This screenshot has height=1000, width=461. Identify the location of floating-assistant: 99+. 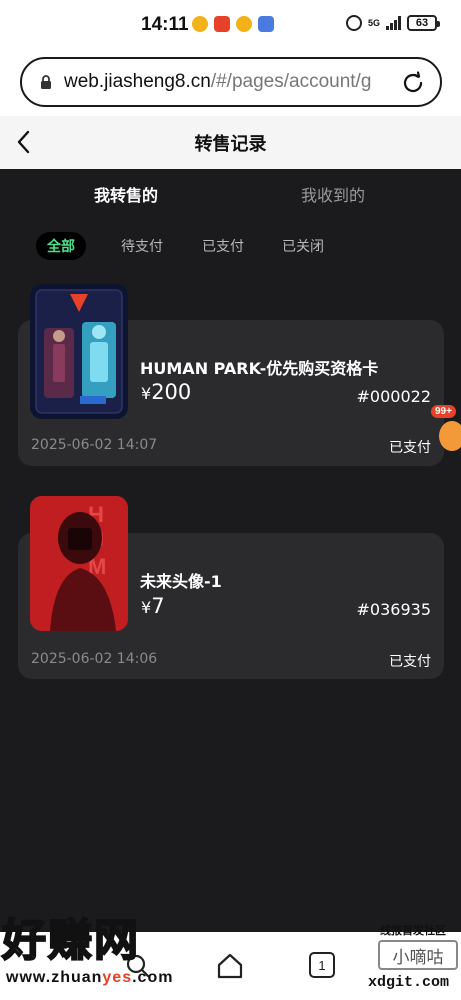
(446, 430).